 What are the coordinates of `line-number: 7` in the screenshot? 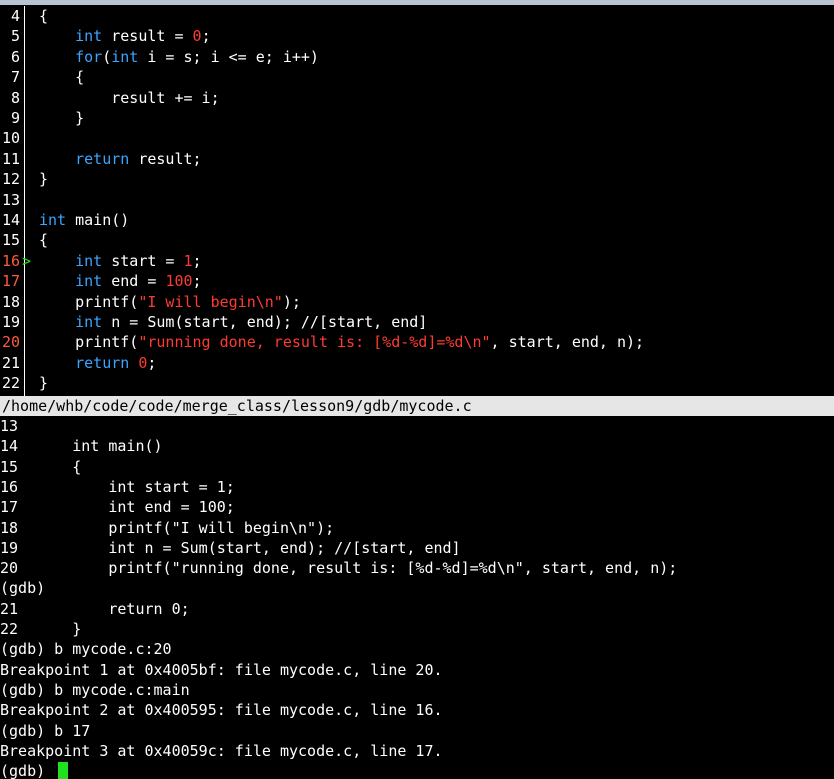 It's located at (15, 77).